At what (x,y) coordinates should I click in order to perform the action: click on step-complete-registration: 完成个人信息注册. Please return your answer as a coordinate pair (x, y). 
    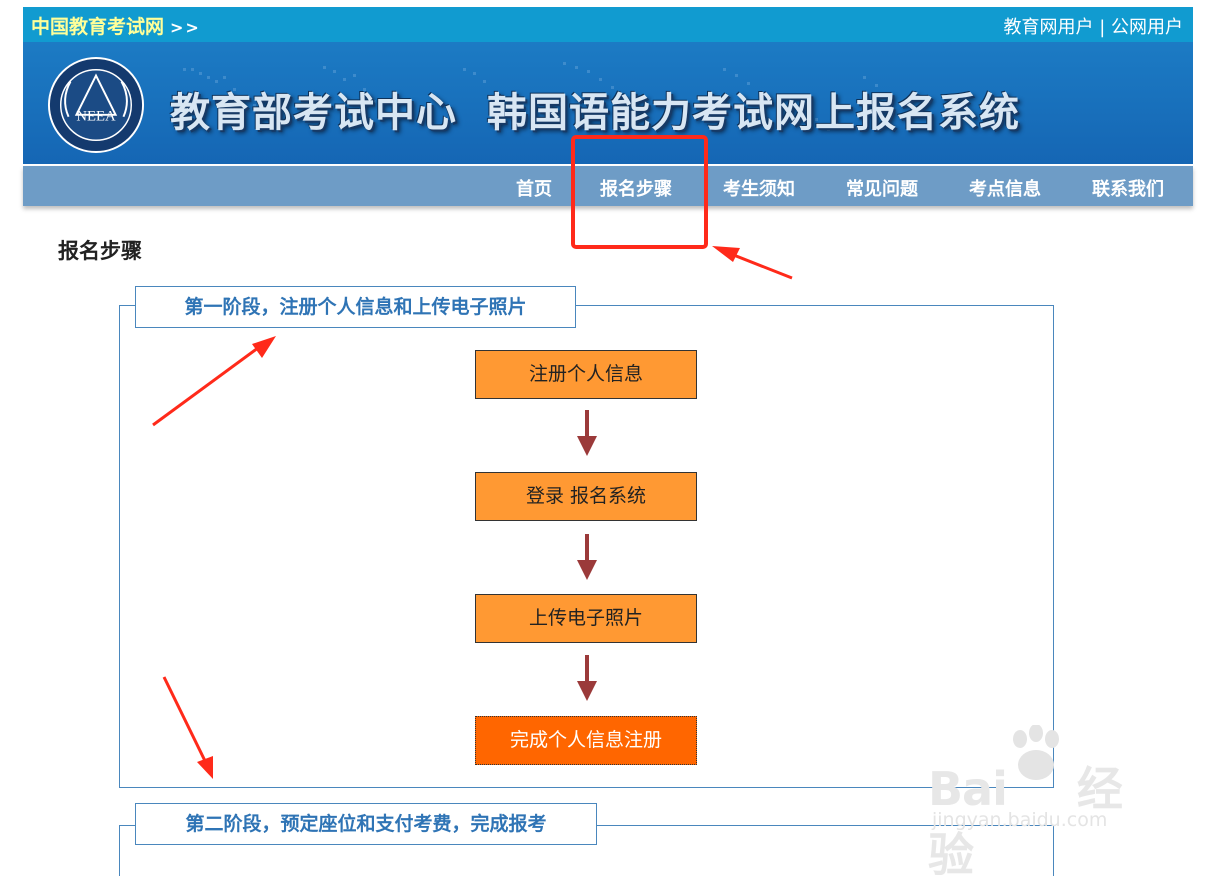
    Looking at the image, I should click on (586, 740).